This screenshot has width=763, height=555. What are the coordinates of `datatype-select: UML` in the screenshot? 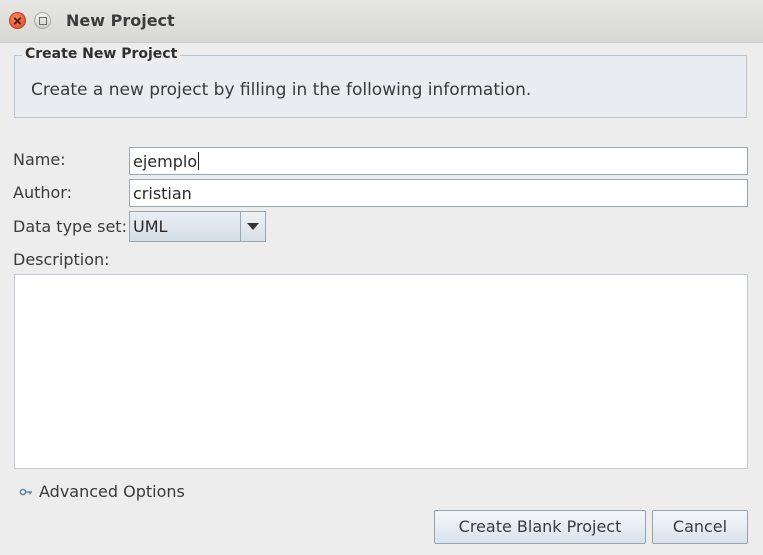 It's located at (197, 226).